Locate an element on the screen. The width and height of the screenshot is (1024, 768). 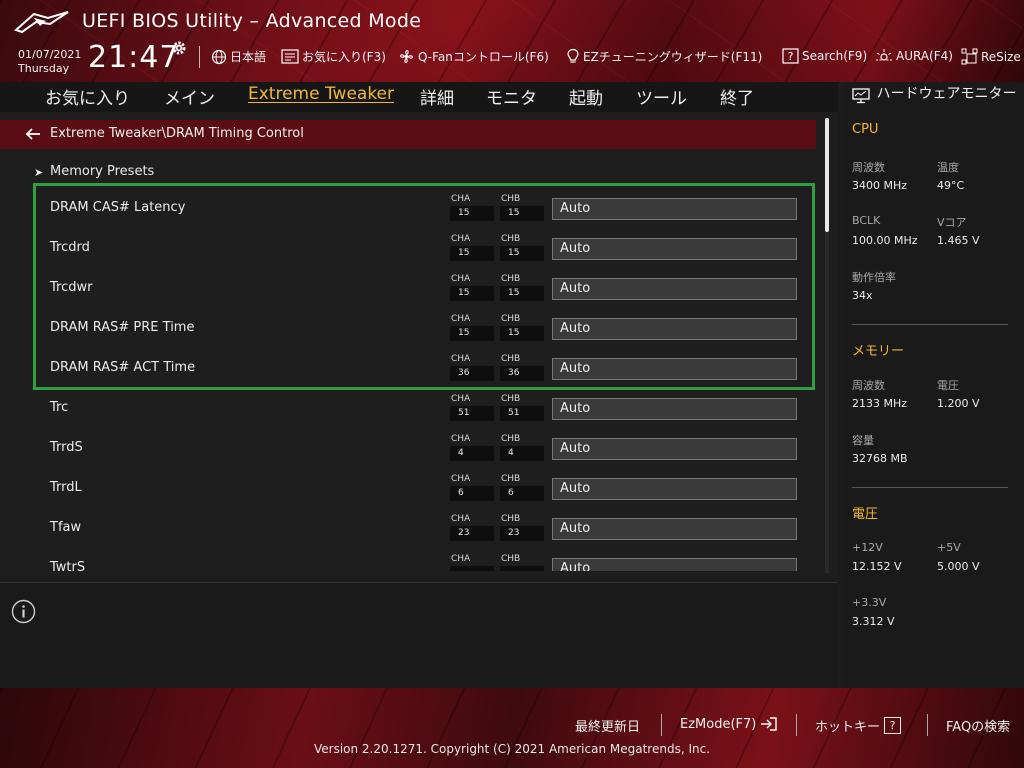
last-modified-button: 最終更新日 is located at coordinates (607, 725).